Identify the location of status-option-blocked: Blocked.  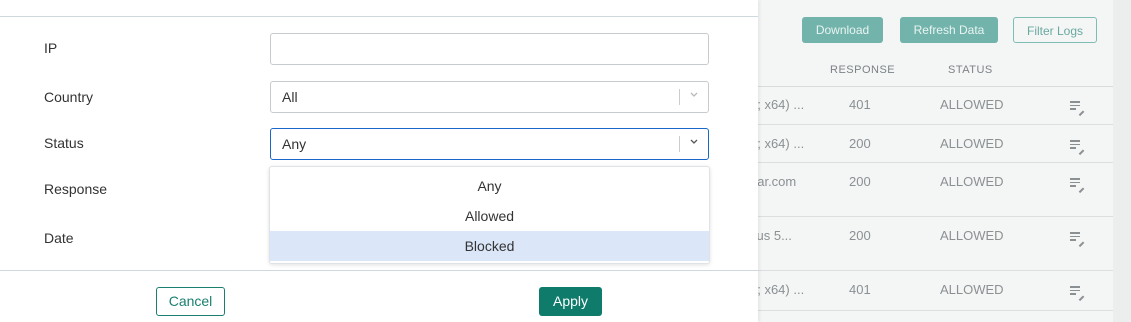
(489, 246).